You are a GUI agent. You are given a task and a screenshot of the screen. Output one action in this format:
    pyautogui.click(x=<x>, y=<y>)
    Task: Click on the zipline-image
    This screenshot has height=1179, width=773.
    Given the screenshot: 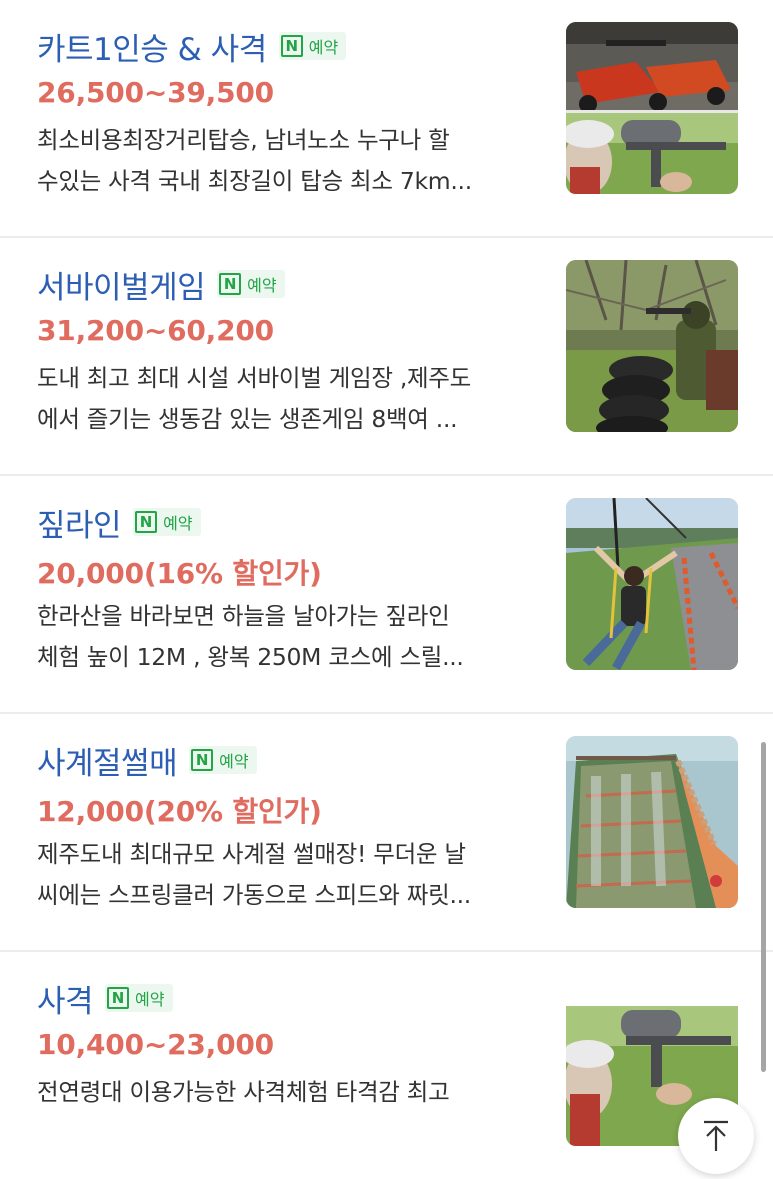 What is the action you would take?
    pyautogui.click(x=652, y=584)
    